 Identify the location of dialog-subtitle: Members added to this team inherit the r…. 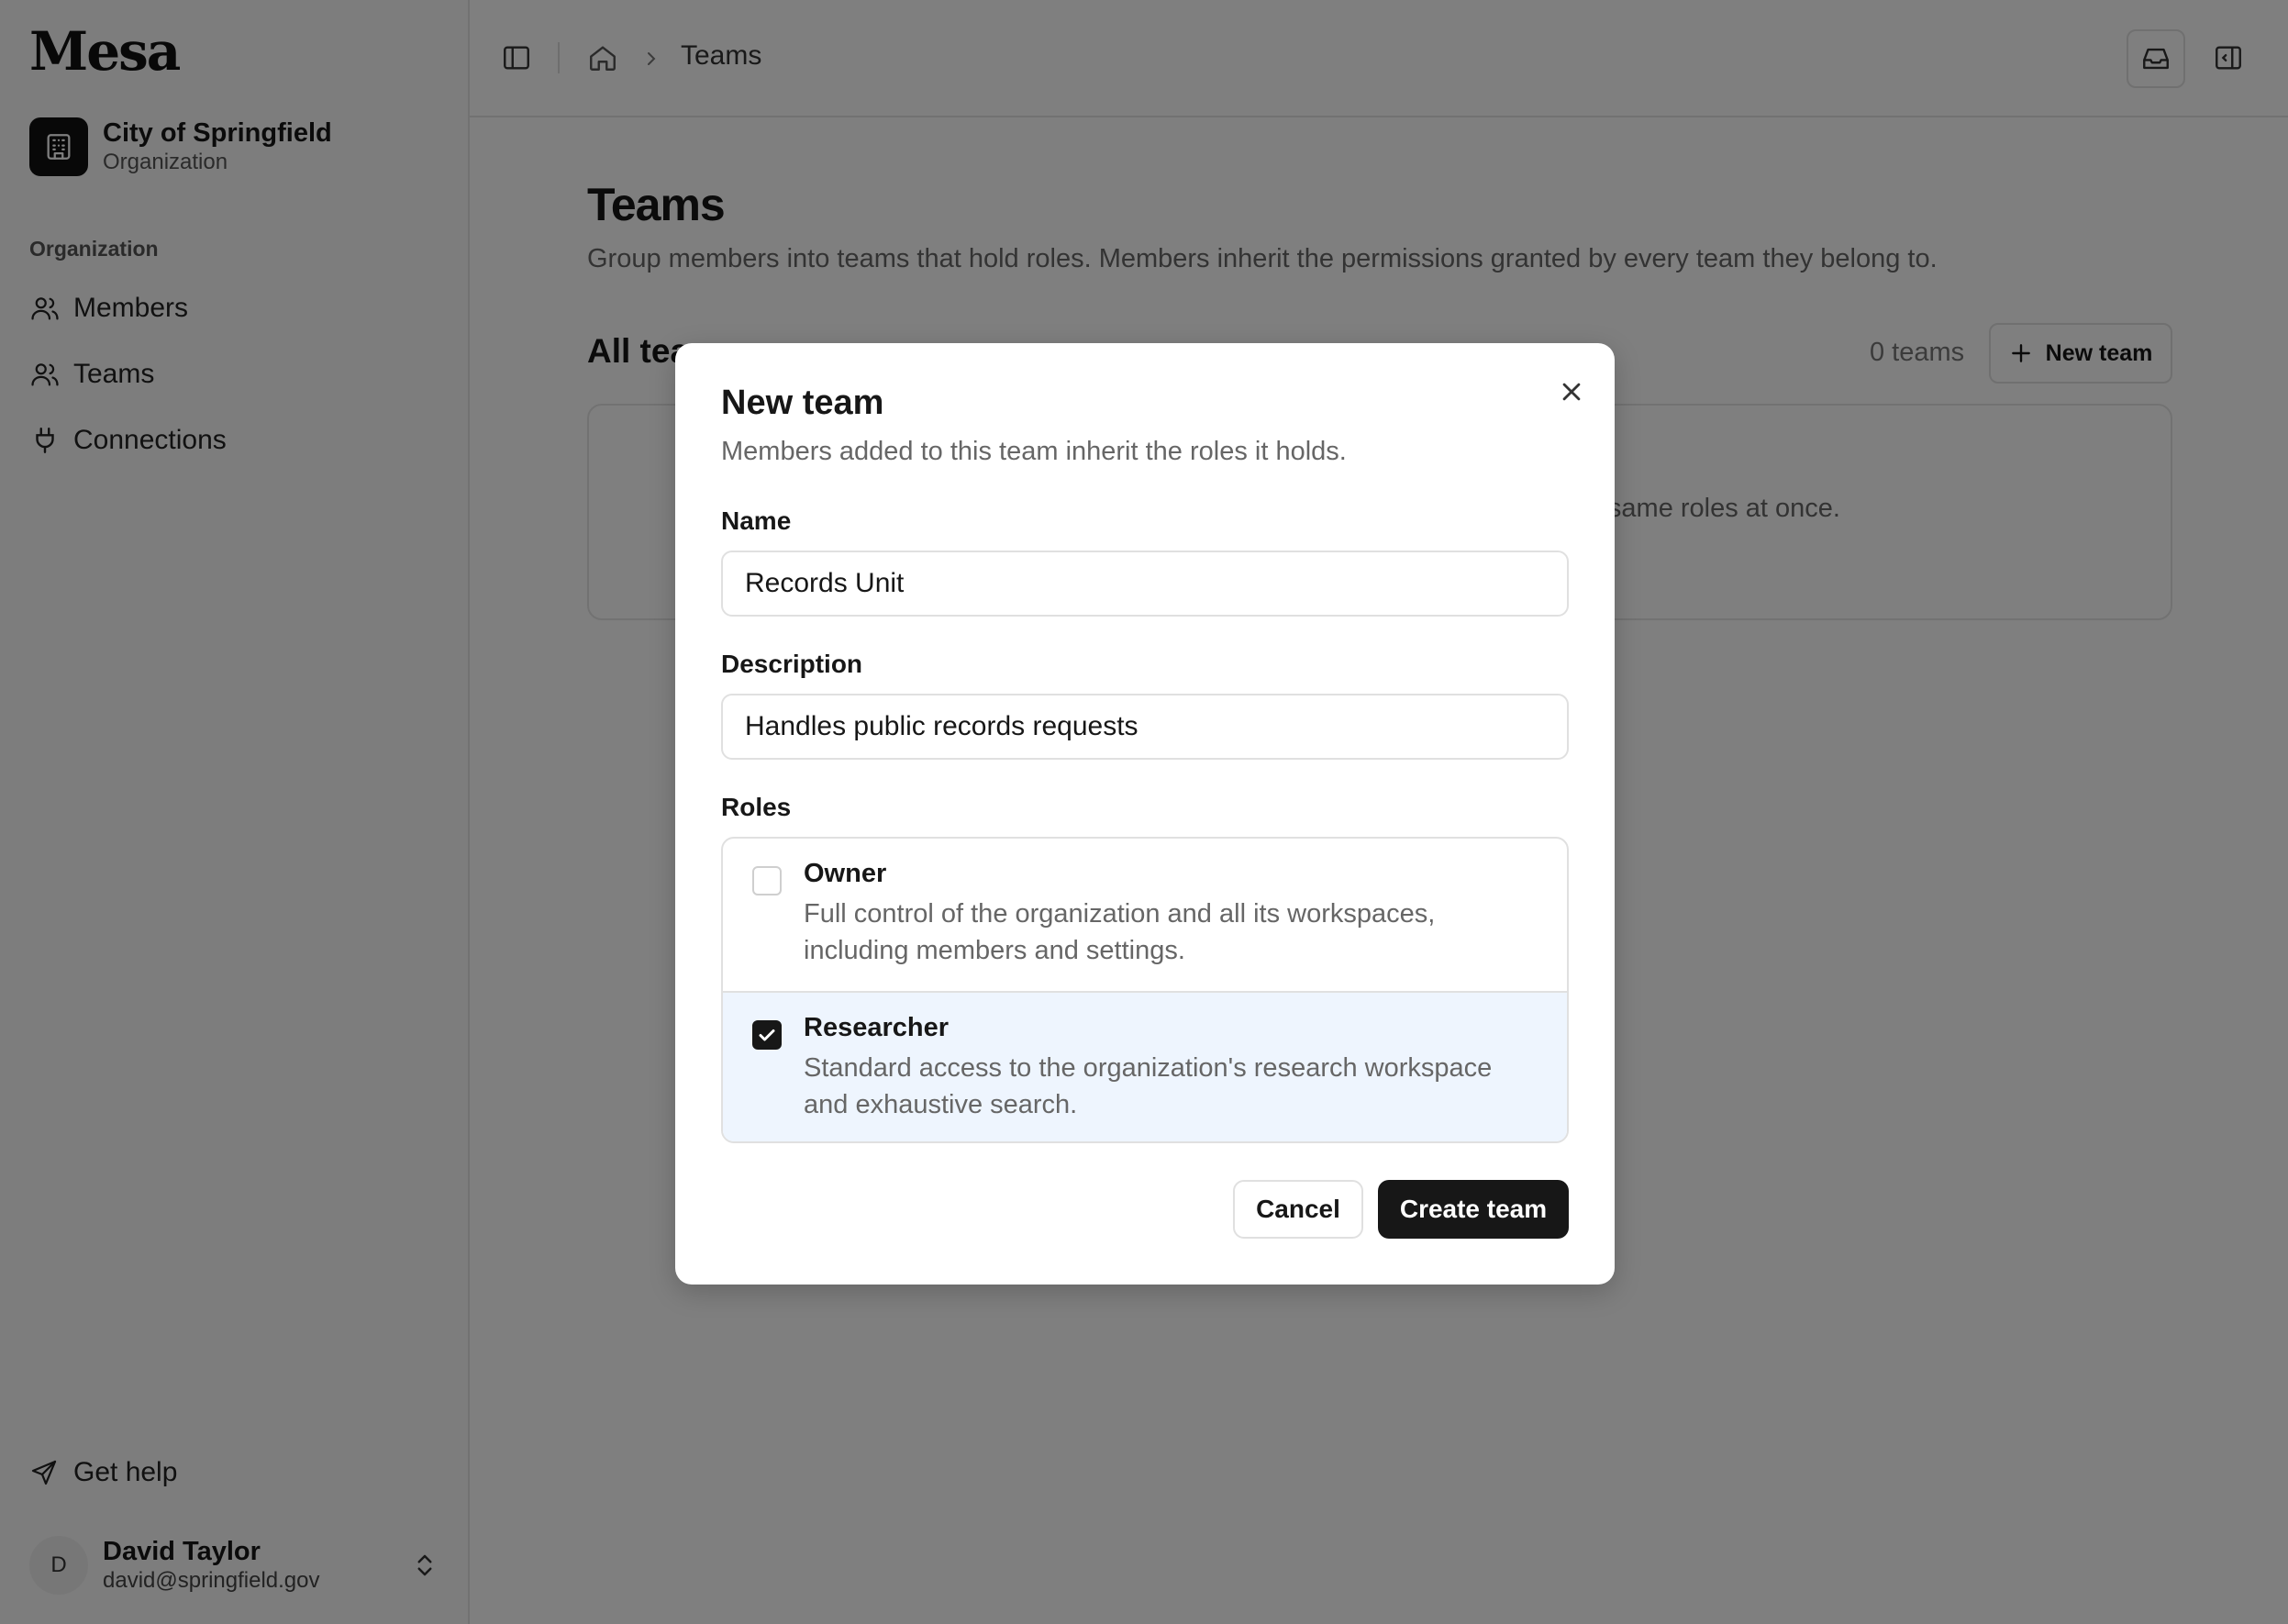
(1034, 451).